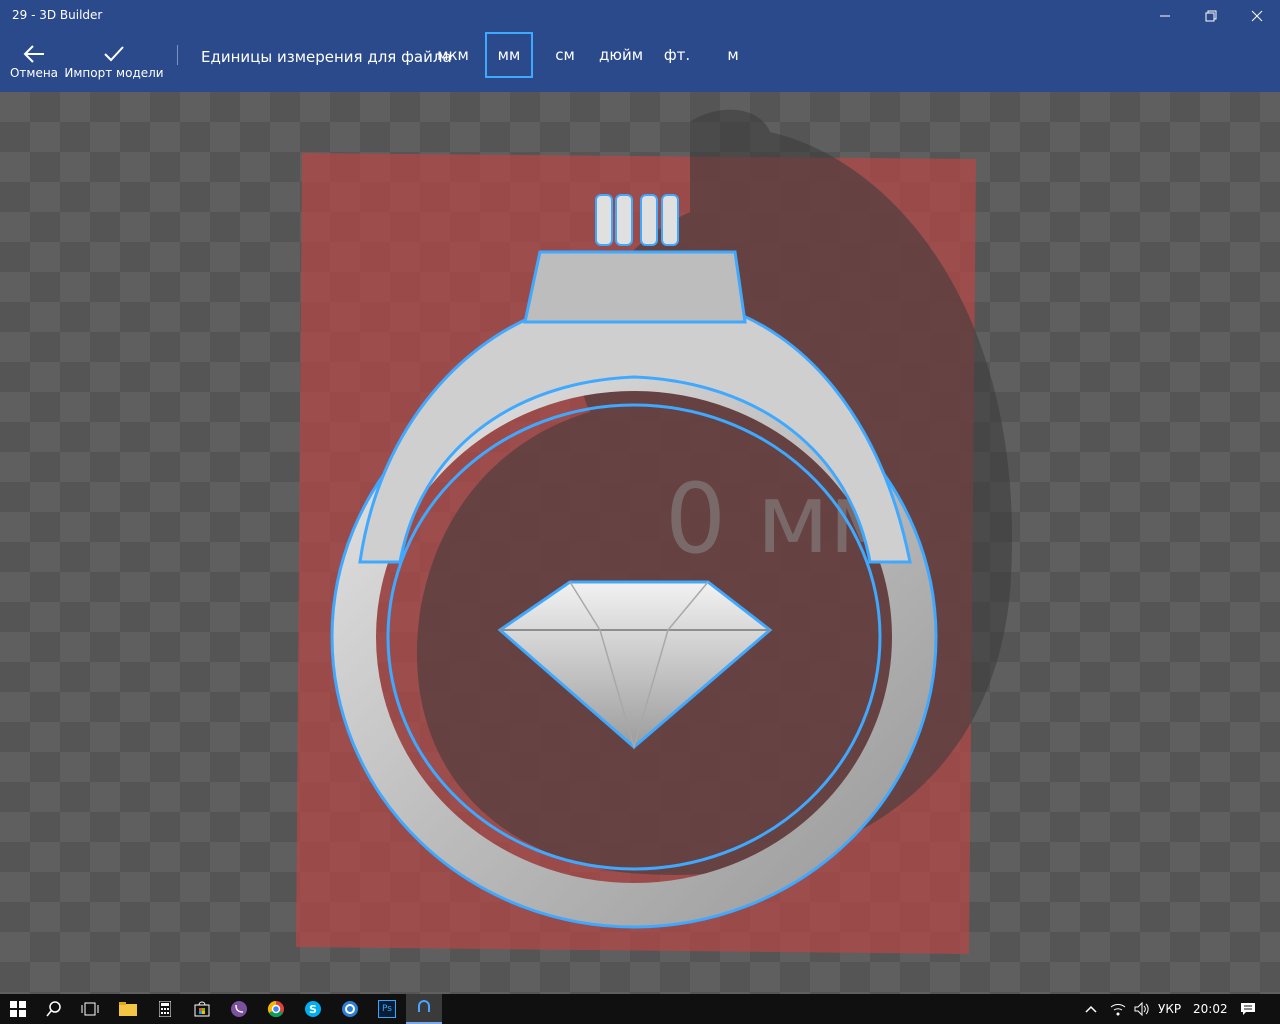 The width and height of the screenshot is (1280, 1024). I want to click on taskbar-calculator, so click(165, 1009).